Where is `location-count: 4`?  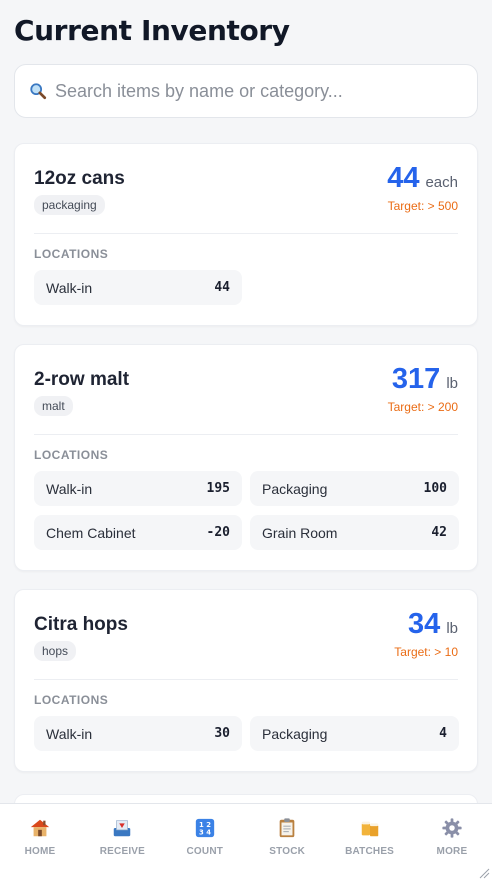
location-count: 4 is located at coordinates (443, 733).